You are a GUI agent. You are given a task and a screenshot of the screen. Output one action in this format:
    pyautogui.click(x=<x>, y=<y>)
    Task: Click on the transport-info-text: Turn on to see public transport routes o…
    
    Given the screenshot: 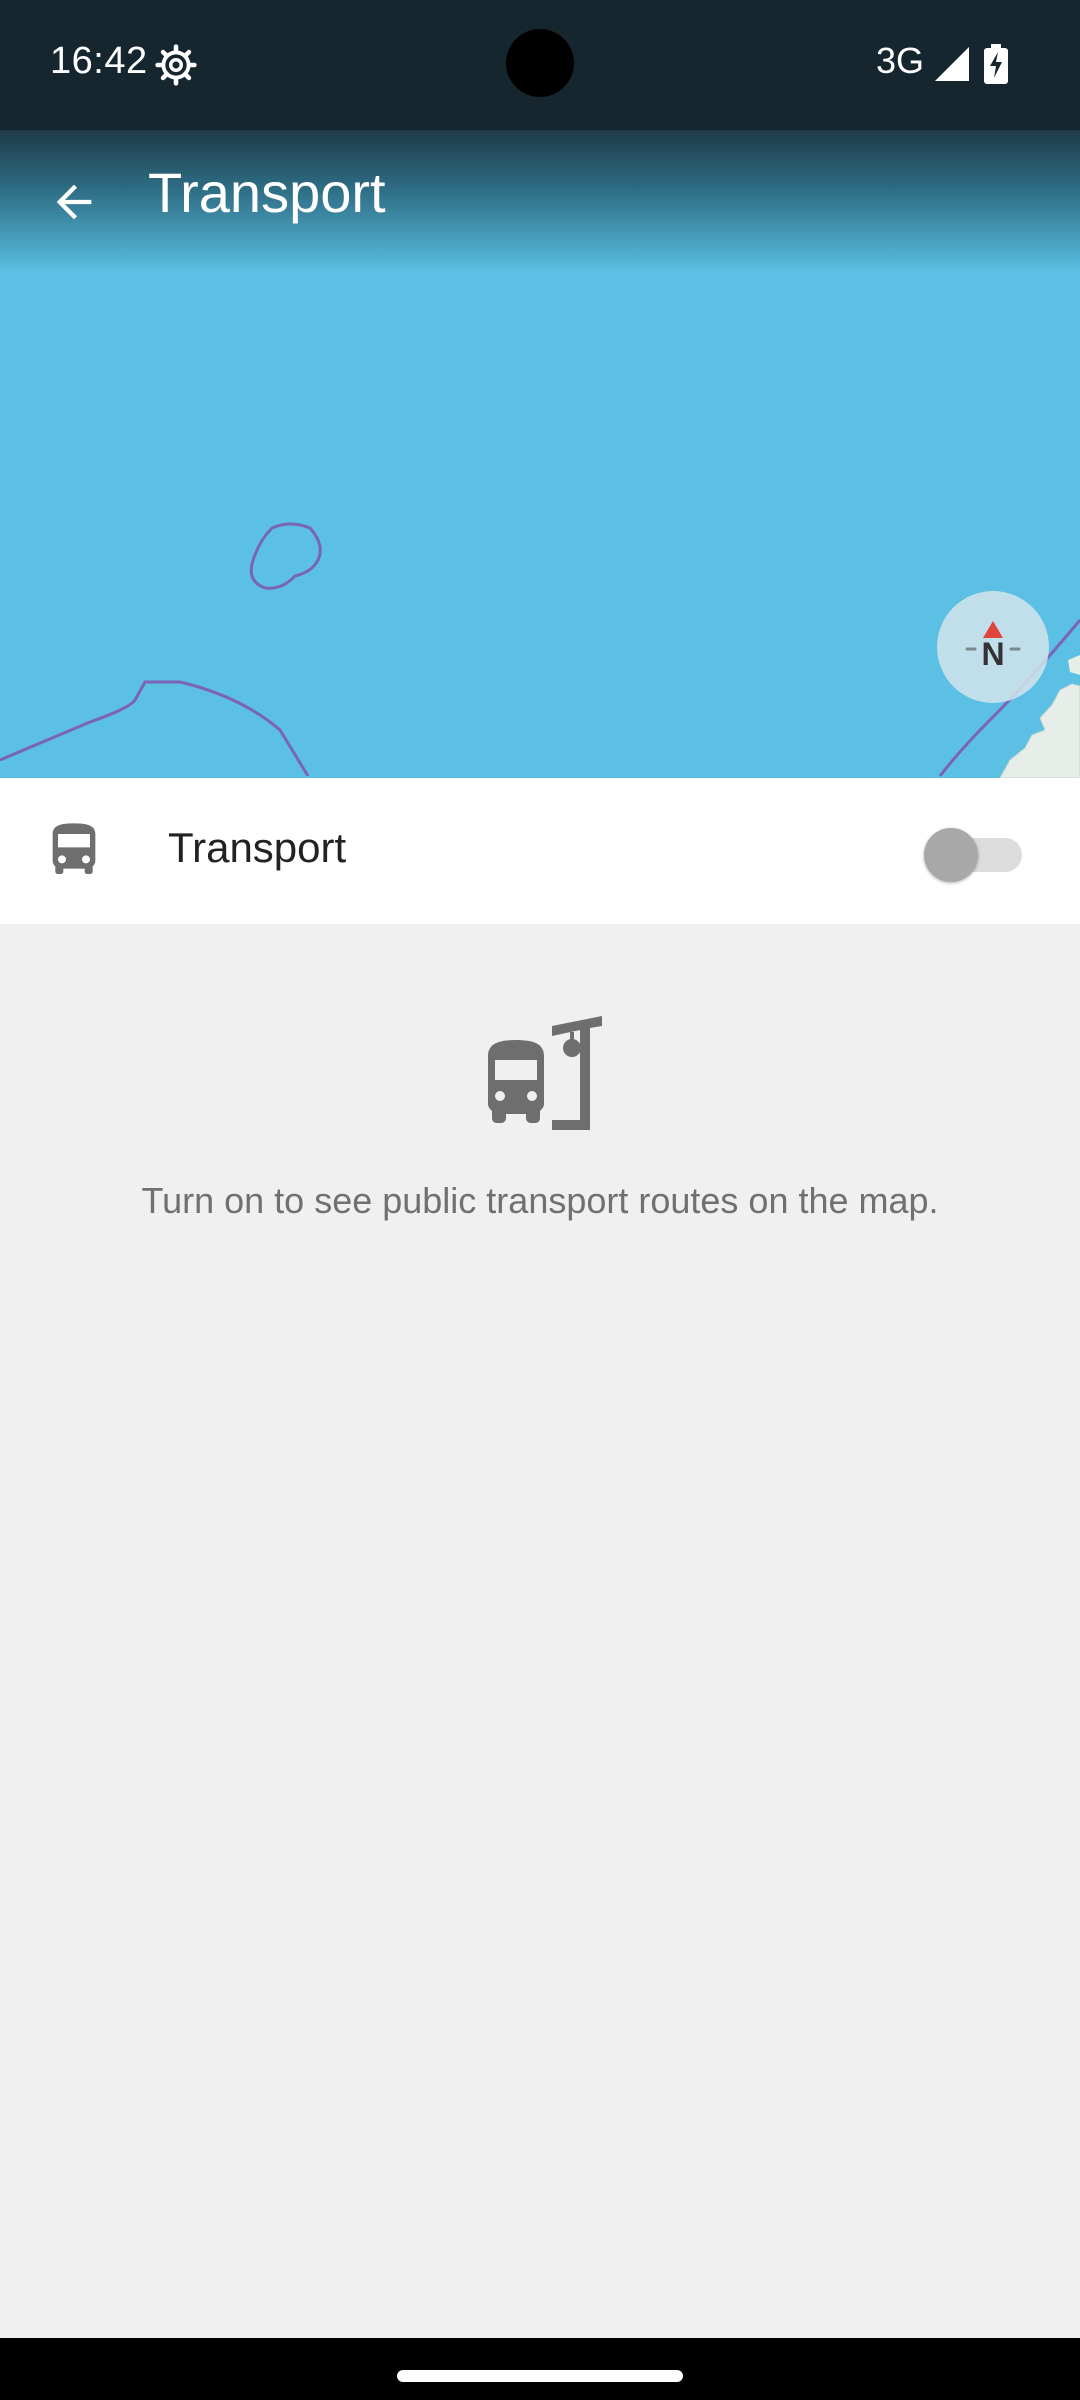 What is the action you would take?
    pyautogui.click(x=540, y=1200)
    